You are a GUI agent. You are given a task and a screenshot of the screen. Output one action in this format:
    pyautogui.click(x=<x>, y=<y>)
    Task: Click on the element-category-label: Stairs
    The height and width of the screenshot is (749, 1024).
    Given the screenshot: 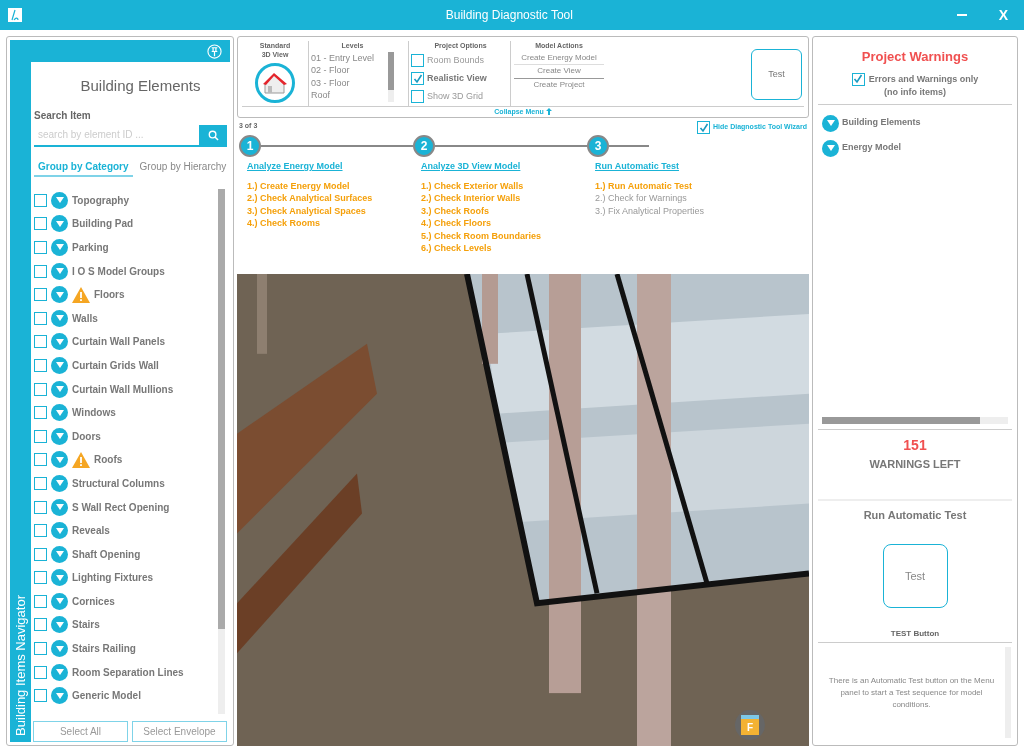 What is the action you would take?
    pyautogui.click(x=86, y=625)
    